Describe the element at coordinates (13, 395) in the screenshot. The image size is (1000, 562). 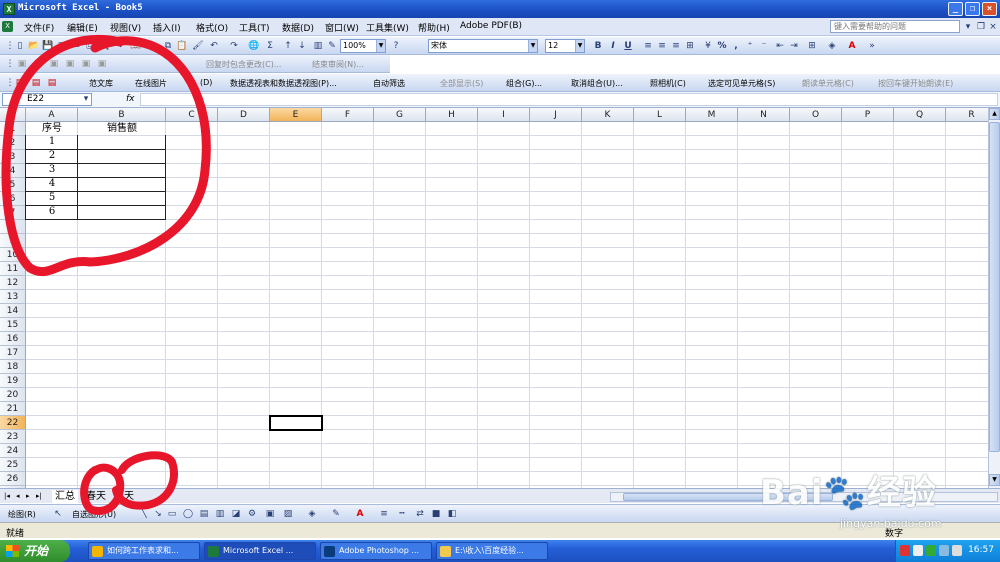
I see `row-header-20: 20` at that location.